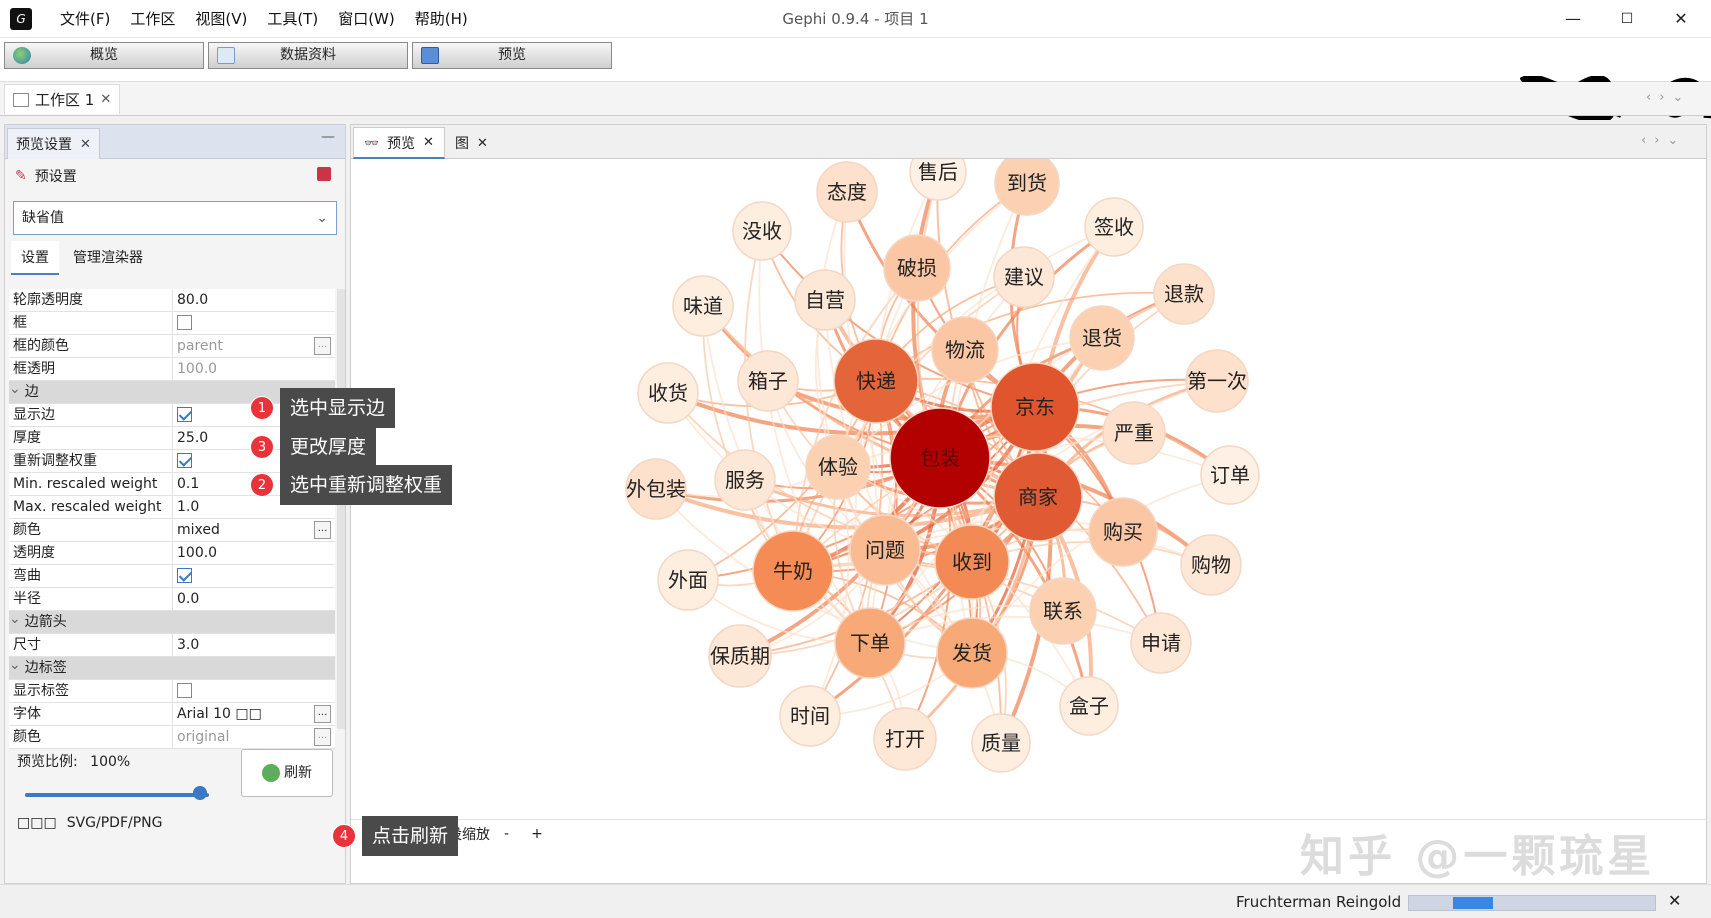 The width and height of the screenshot is (1711, 918). I want to click on graph-node: 购买, so click(1123, 532).